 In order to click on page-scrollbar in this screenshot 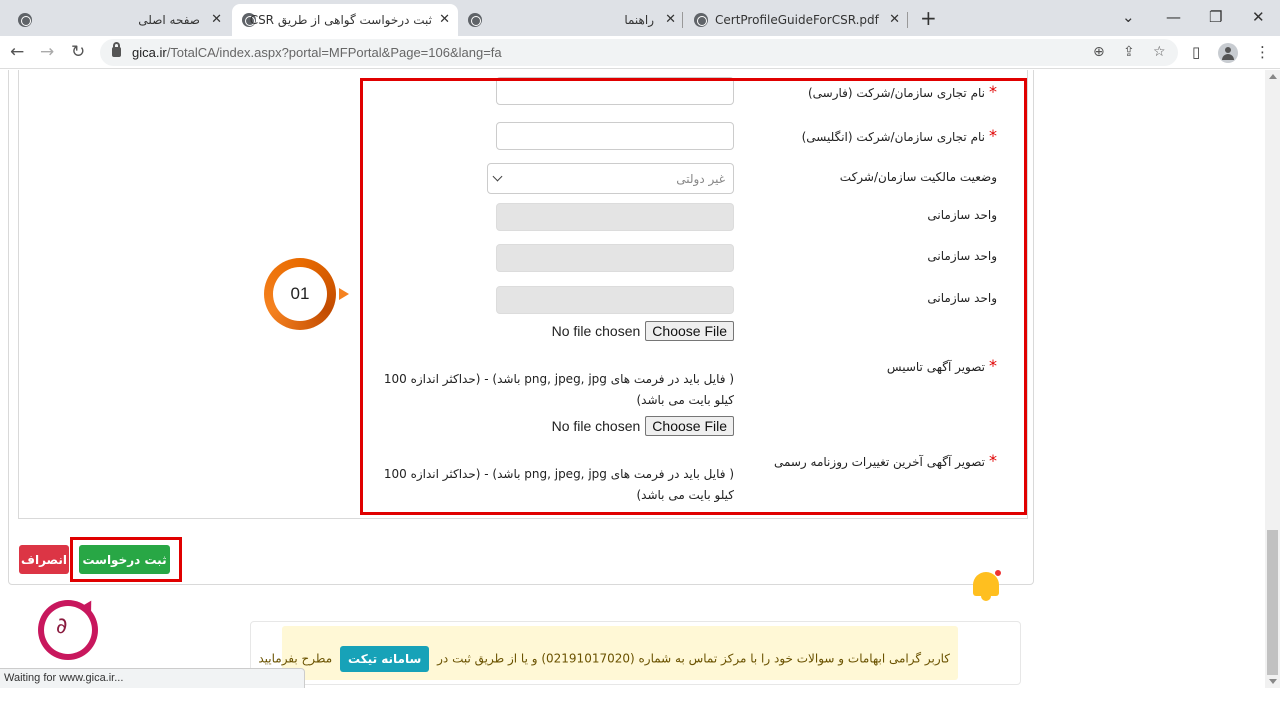, I will do `click(1272, 379)`.